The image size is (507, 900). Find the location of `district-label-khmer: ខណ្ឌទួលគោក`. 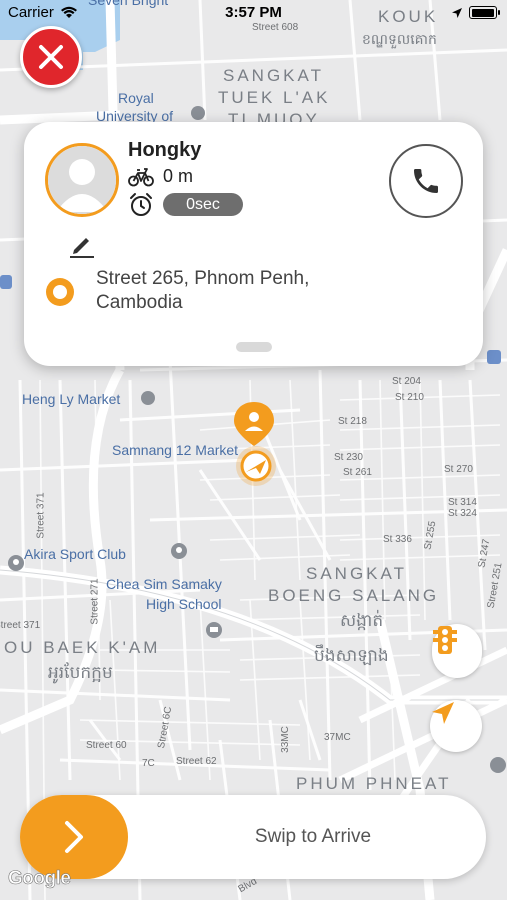

district-label-khmer: ខណ្ឌទួលគោក is located at coordinates (399, 39).